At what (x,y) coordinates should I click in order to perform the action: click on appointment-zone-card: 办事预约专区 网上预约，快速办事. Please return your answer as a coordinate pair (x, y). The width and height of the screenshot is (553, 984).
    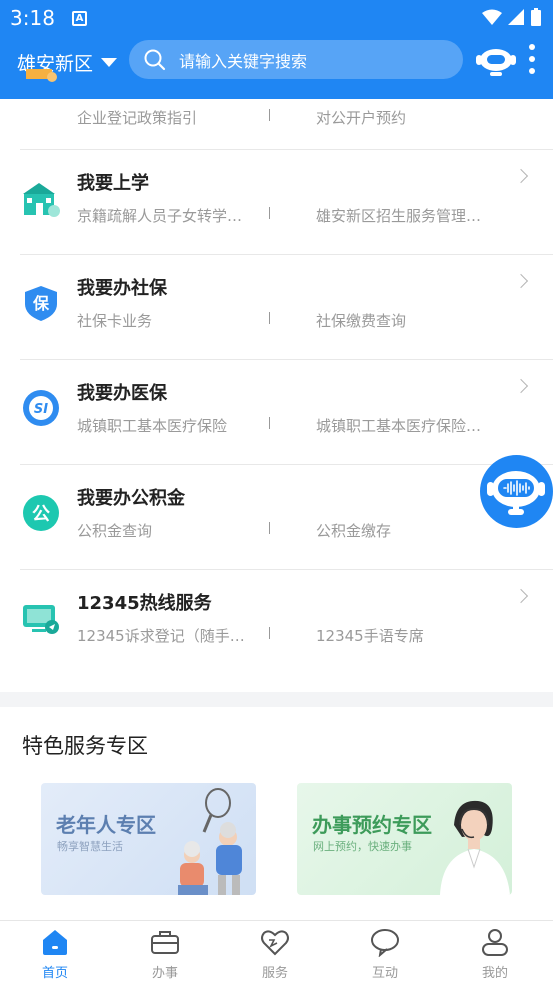
    Looking at the image, I should click on (404, 839).